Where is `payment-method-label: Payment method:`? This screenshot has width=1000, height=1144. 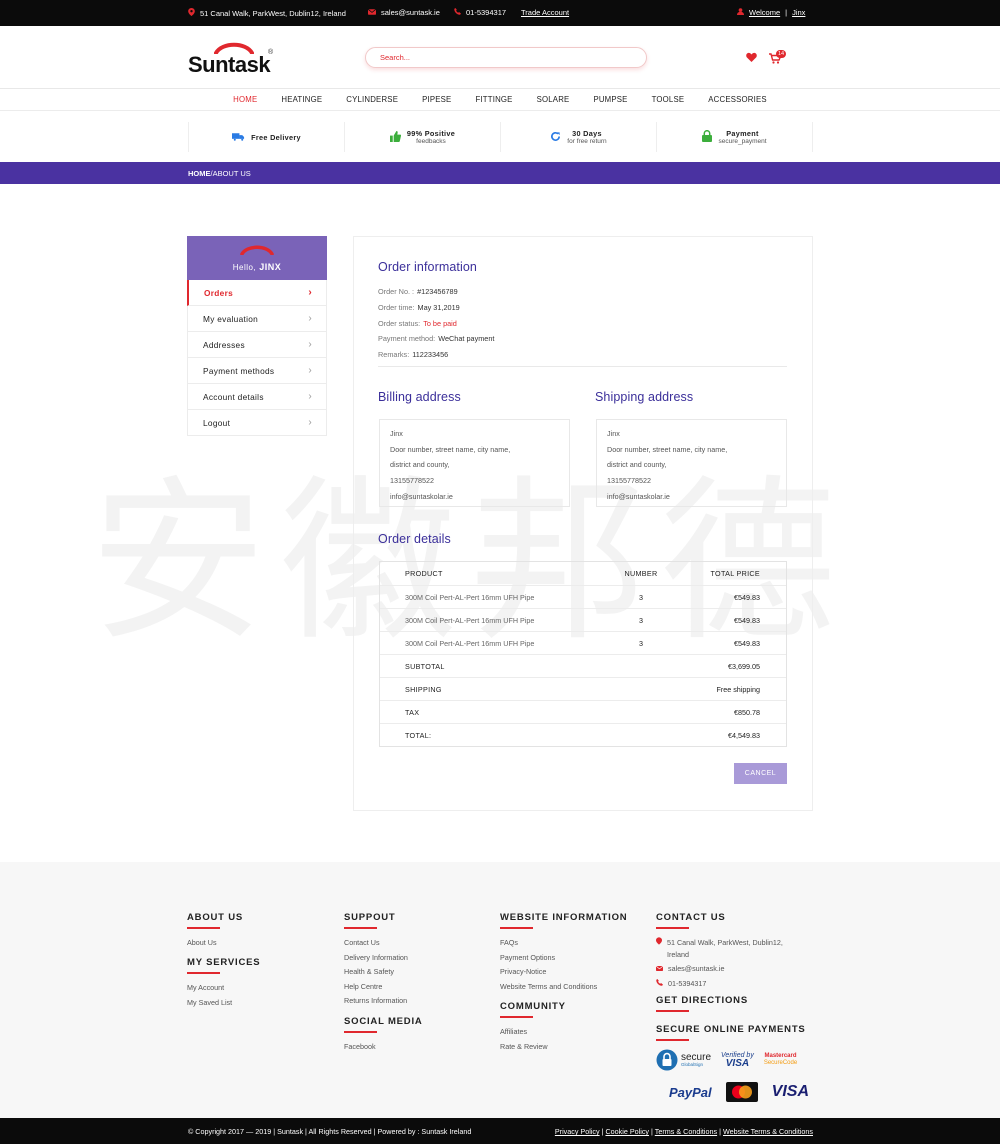 payment-method-label: Payment method: is located at coordinates (407, 339).